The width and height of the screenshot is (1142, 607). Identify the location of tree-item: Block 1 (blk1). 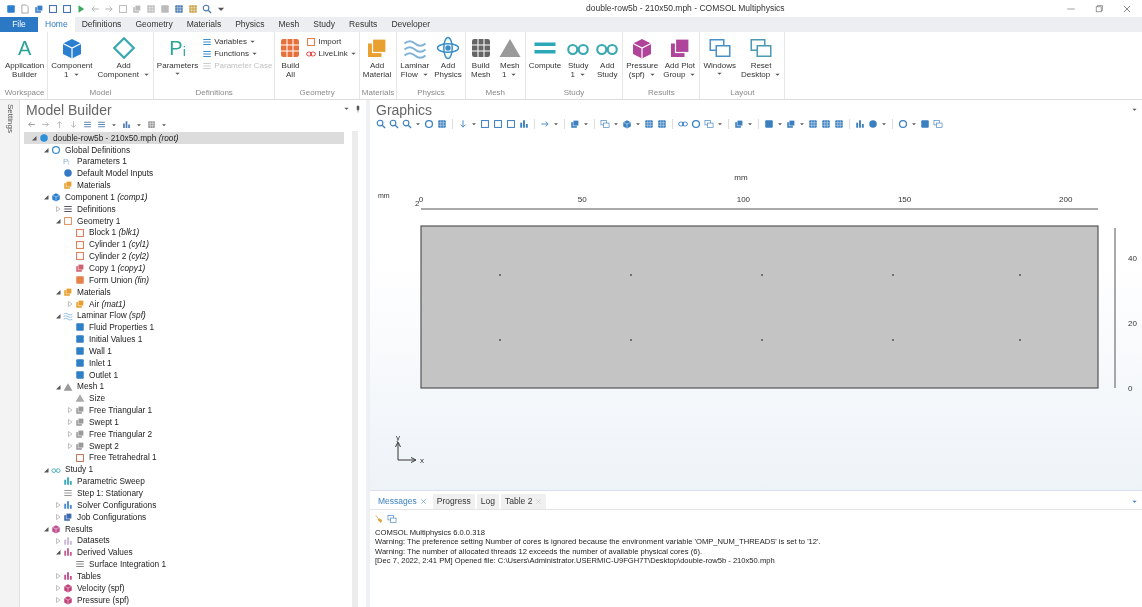
(184, 232).